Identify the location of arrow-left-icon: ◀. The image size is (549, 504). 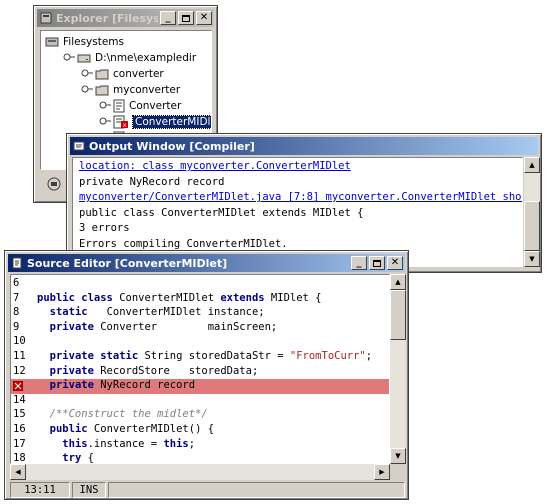
(18, 472).